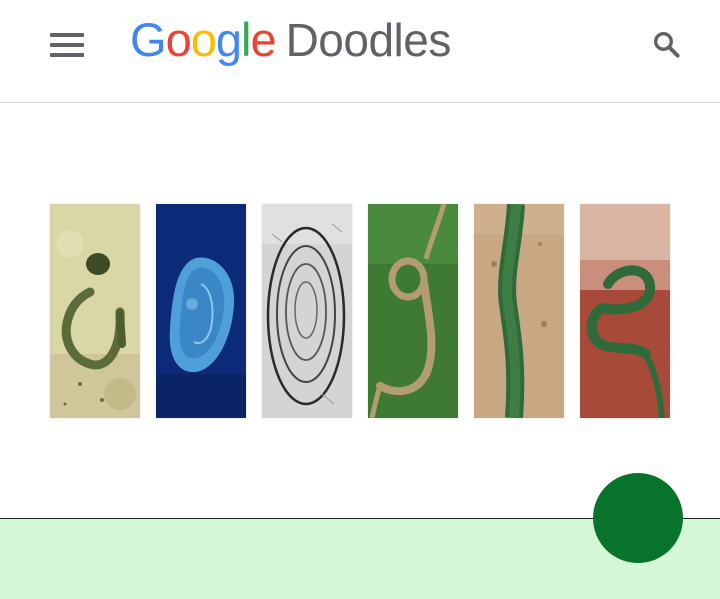  I want to click on doodle-tile-g-river, so click(413, 311).